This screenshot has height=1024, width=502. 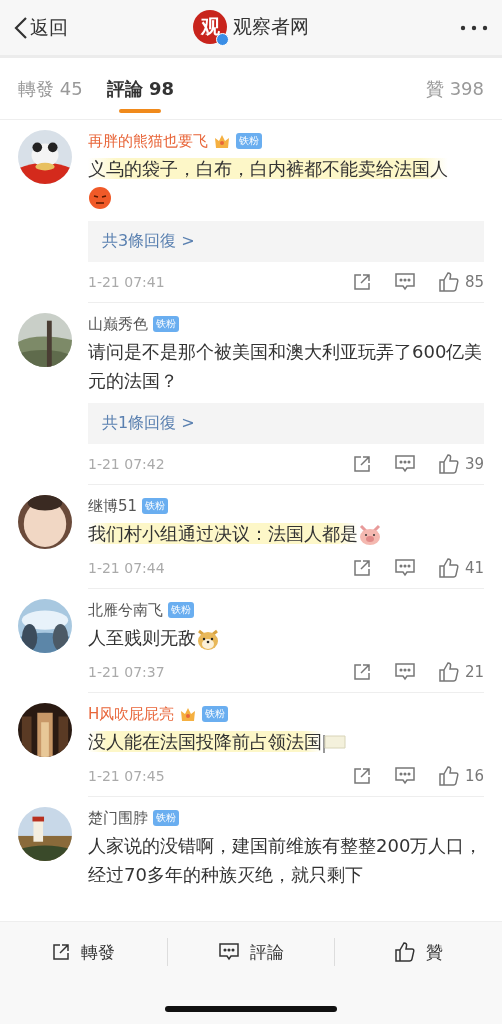 What do you see at coordinates (142, 637) in the screenshot?
I see `comment-text: 人至贱则无敌` at bounding box center [142, 637].